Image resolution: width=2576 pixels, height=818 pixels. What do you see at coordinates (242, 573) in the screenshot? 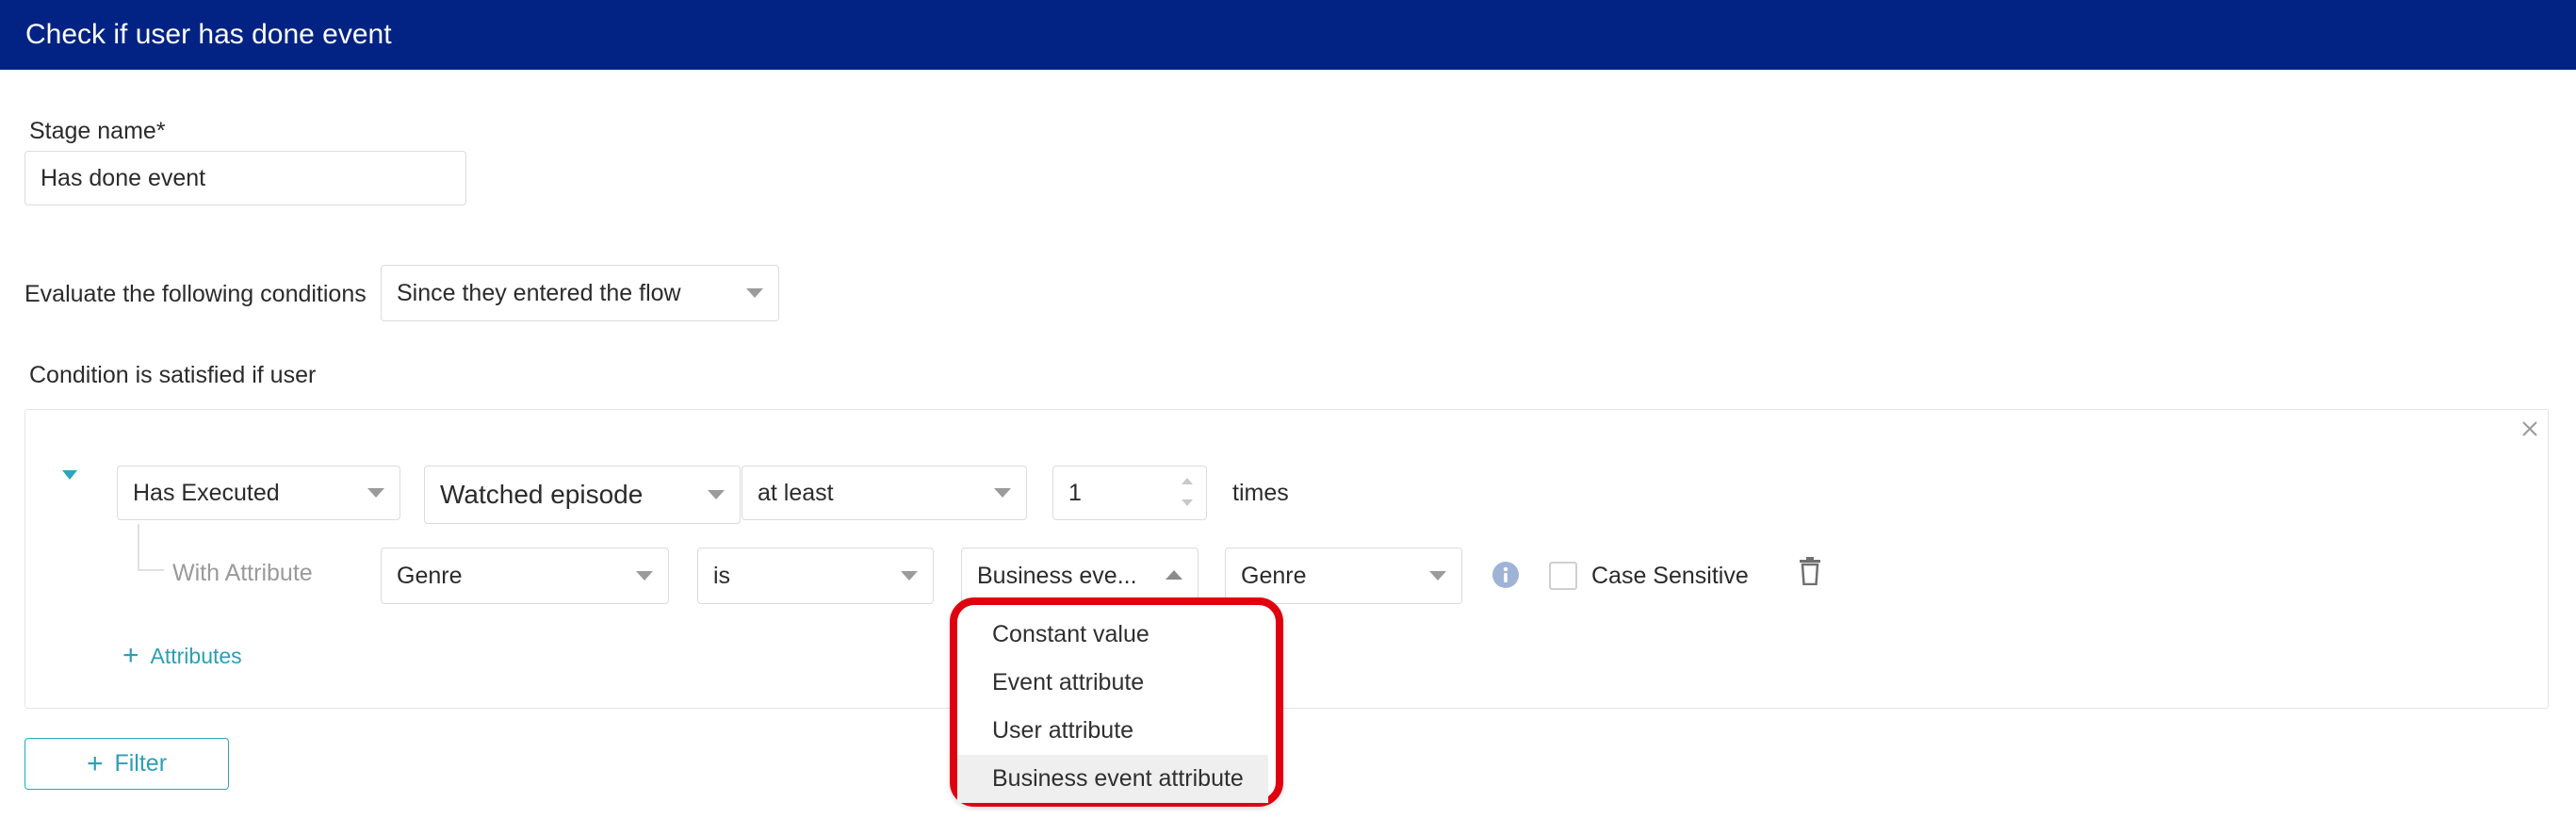
I see `with-attribute-label: With Attribute` at bounding box center [242, 573].